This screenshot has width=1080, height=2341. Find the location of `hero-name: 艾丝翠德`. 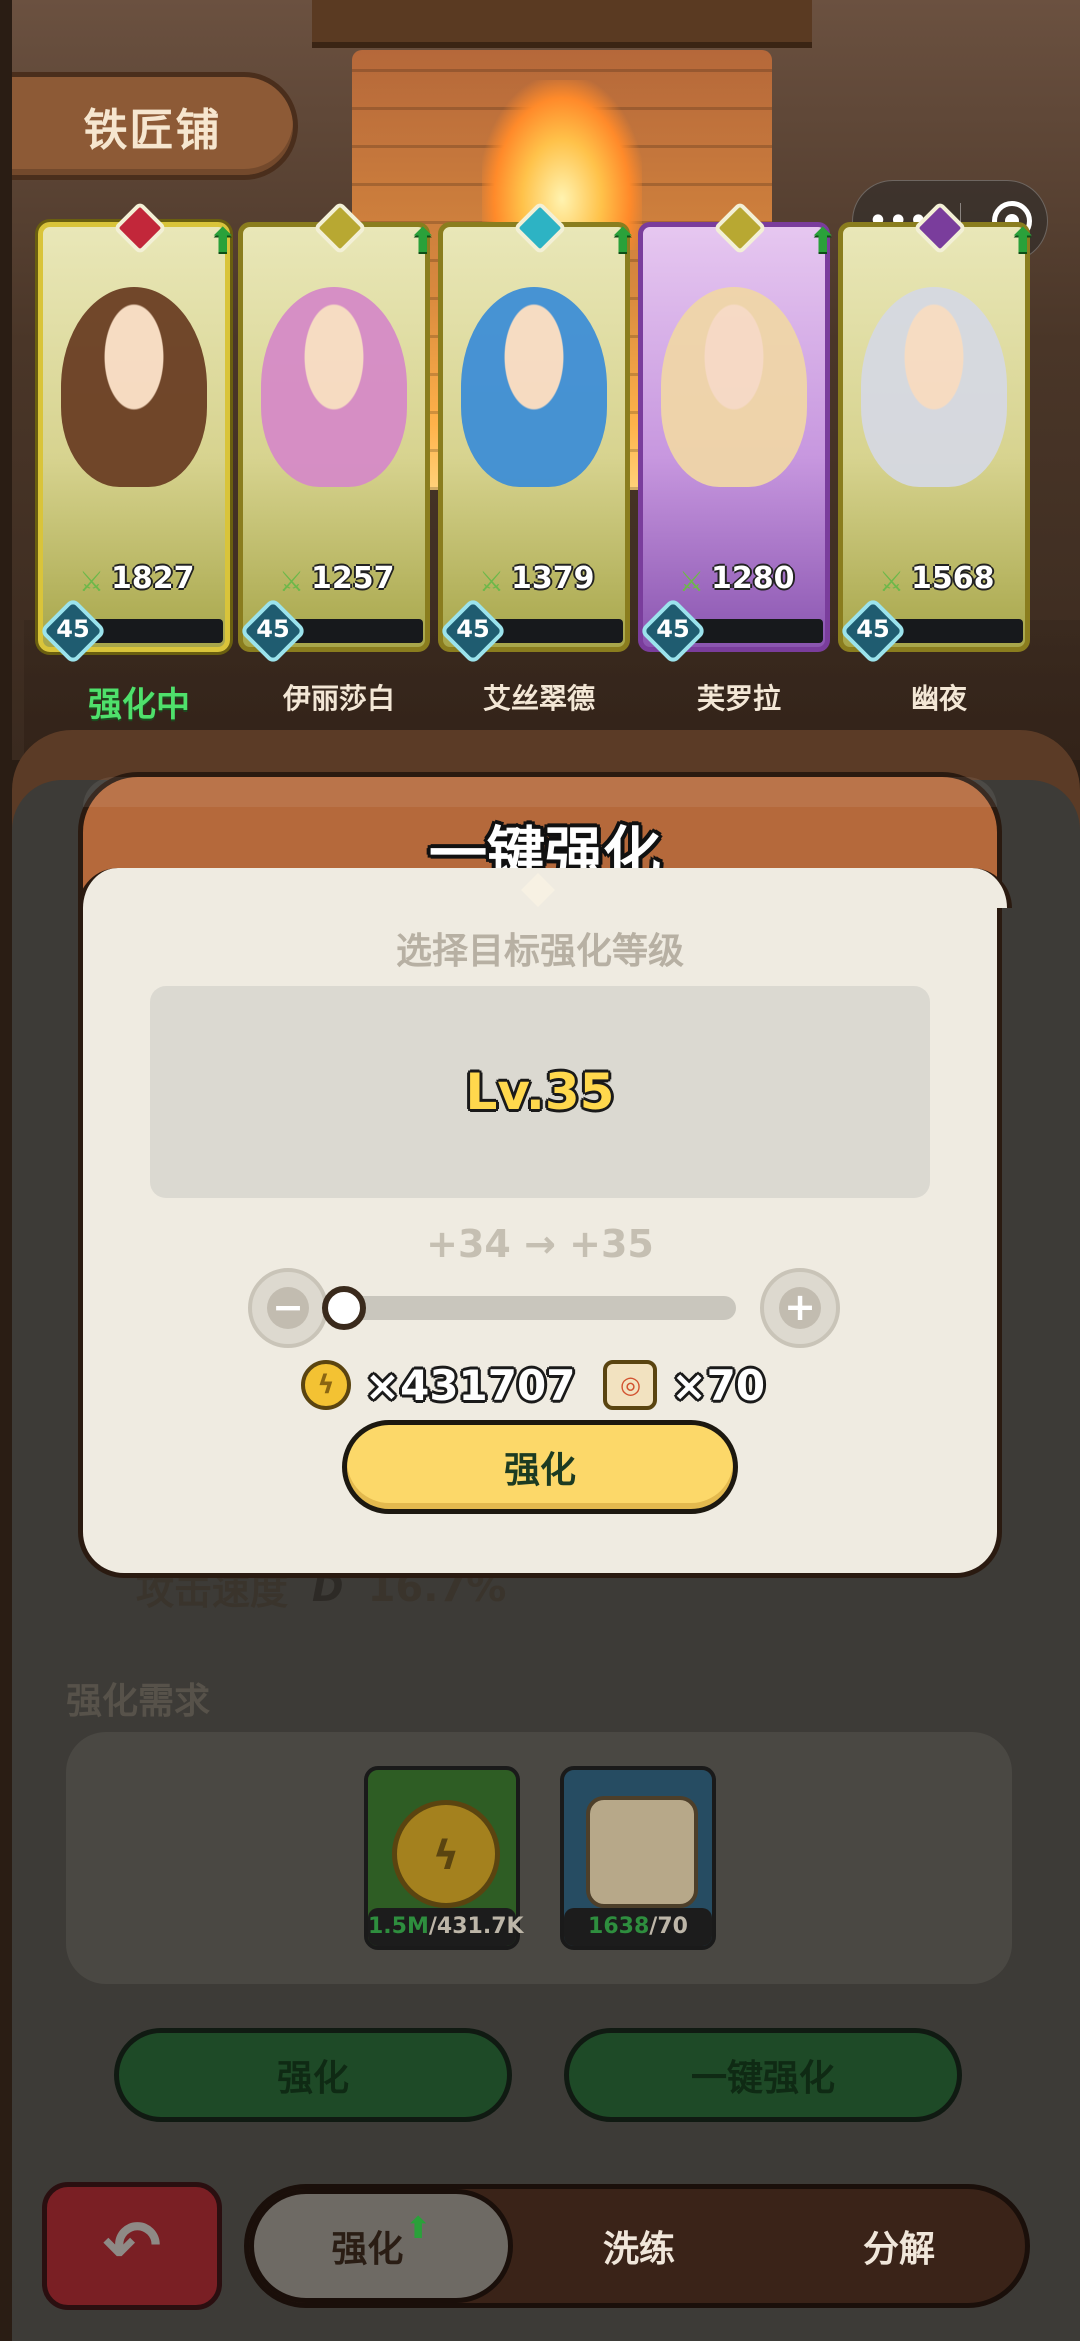

hero-name: 艾丝翠德 is located at coordinates (538, 698).